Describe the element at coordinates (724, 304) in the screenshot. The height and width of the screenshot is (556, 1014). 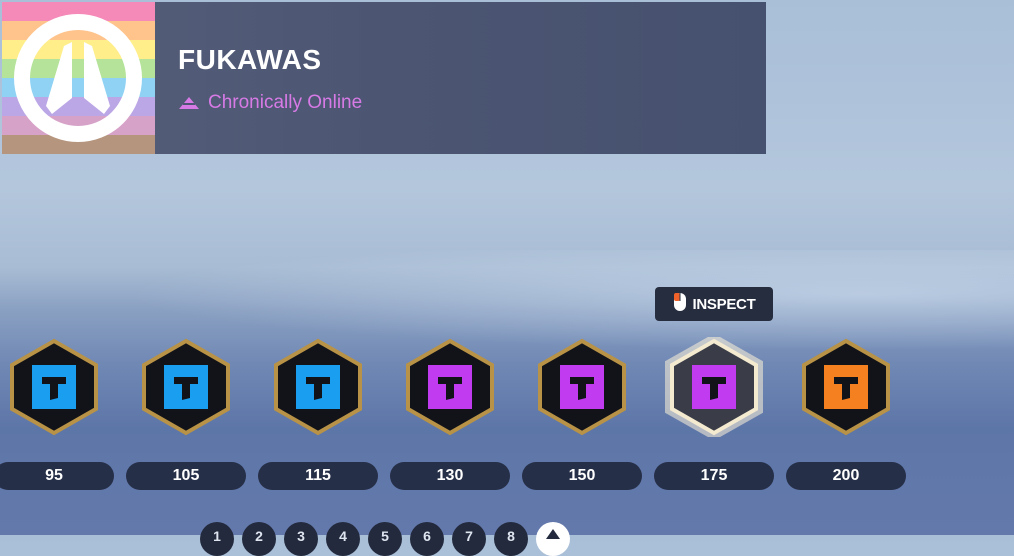
I see `inspect-label: INSPECT` at that location.